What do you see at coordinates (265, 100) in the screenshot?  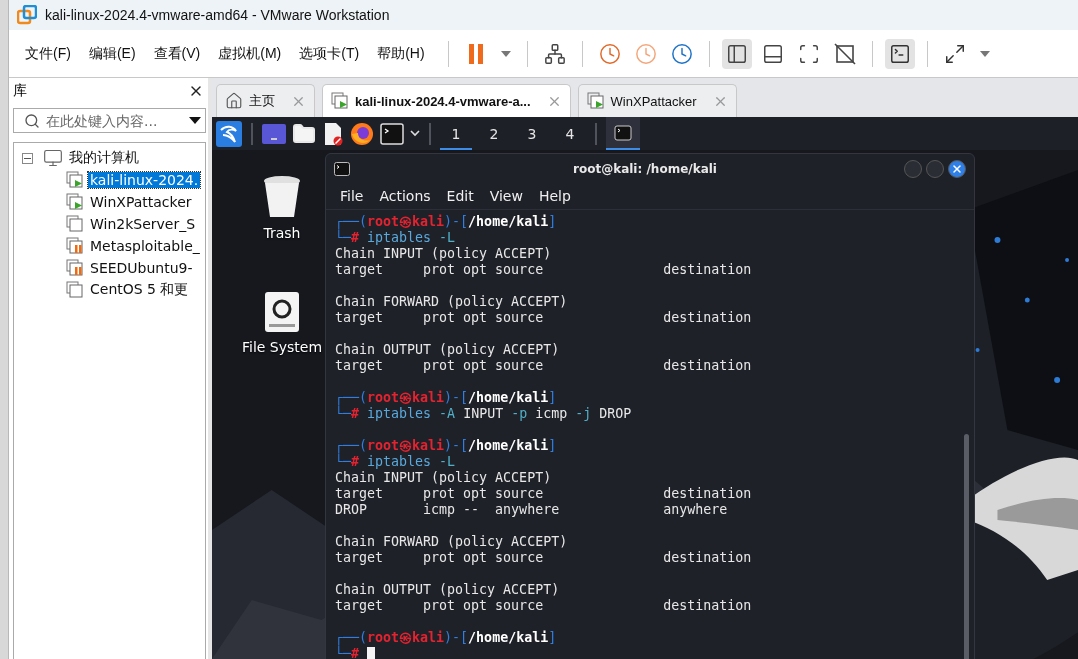 I see `tab: 主页` at bounding box center [265, 100].